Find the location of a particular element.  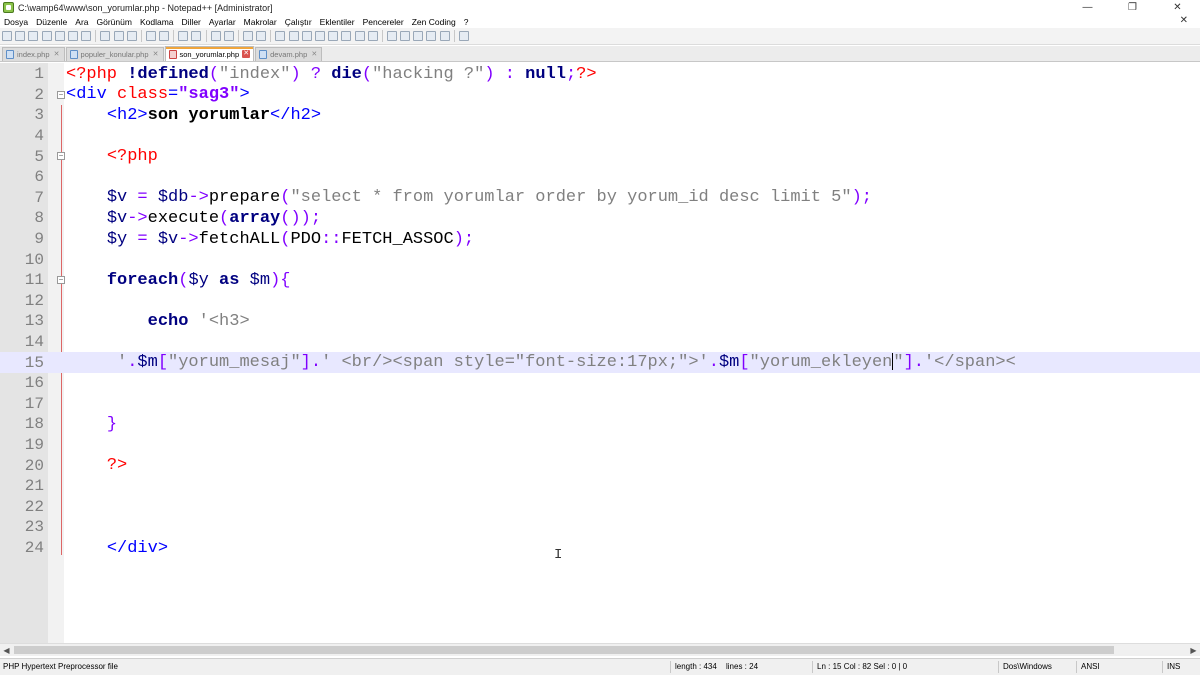

code-line: 14 is located at coordinates (600, 342).